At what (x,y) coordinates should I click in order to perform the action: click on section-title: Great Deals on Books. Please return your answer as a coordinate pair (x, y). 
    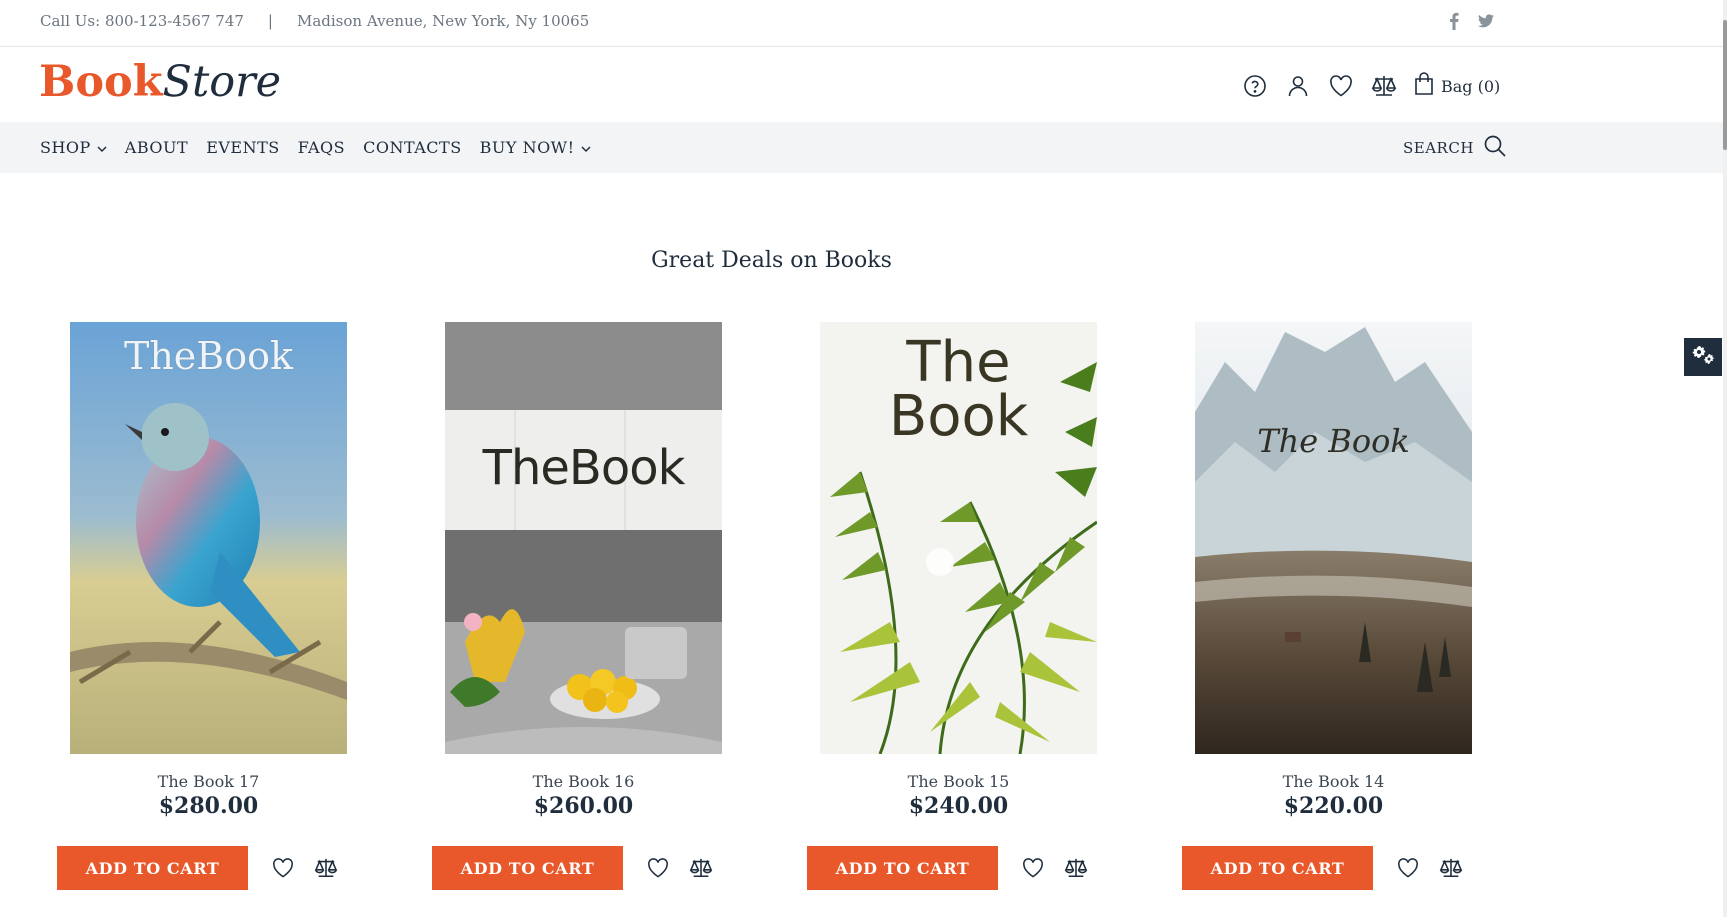
    Looking at the image, I should click on (771, 260).